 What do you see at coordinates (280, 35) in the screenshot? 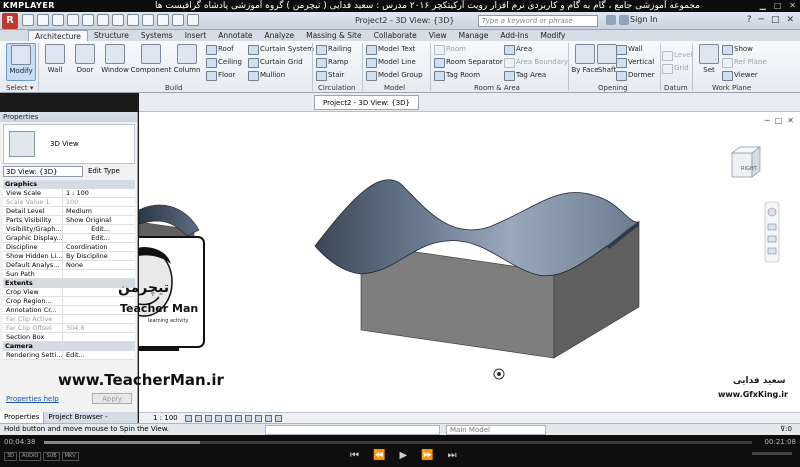
I see `tab-analyze: Analyze` at bounding box center [280, 35].